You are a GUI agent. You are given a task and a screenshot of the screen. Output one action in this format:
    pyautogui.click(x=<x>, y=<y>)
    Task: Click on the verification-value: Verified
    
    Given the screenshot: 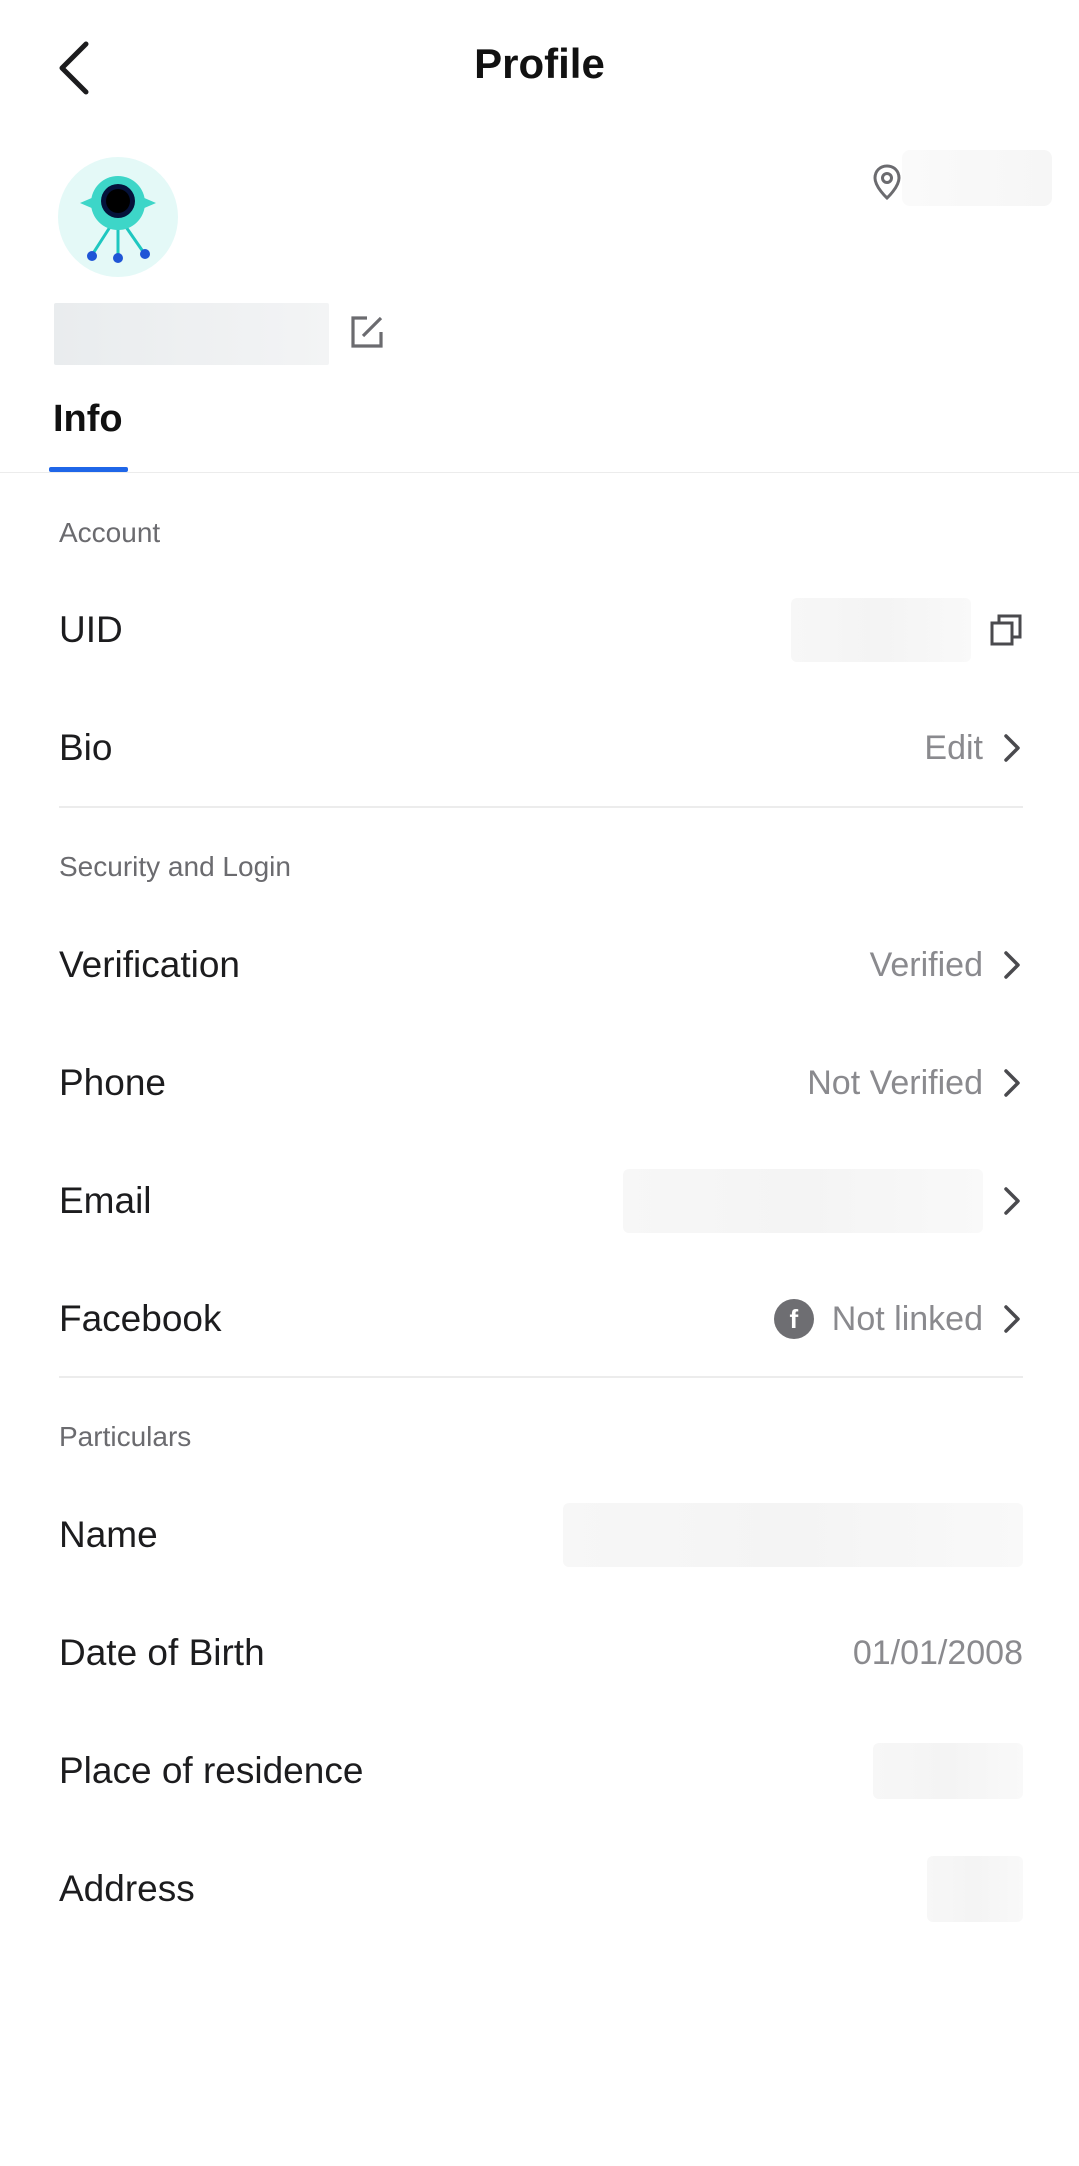 What is the action you would take?
    pyautogui.click(x=926, y=964)
    